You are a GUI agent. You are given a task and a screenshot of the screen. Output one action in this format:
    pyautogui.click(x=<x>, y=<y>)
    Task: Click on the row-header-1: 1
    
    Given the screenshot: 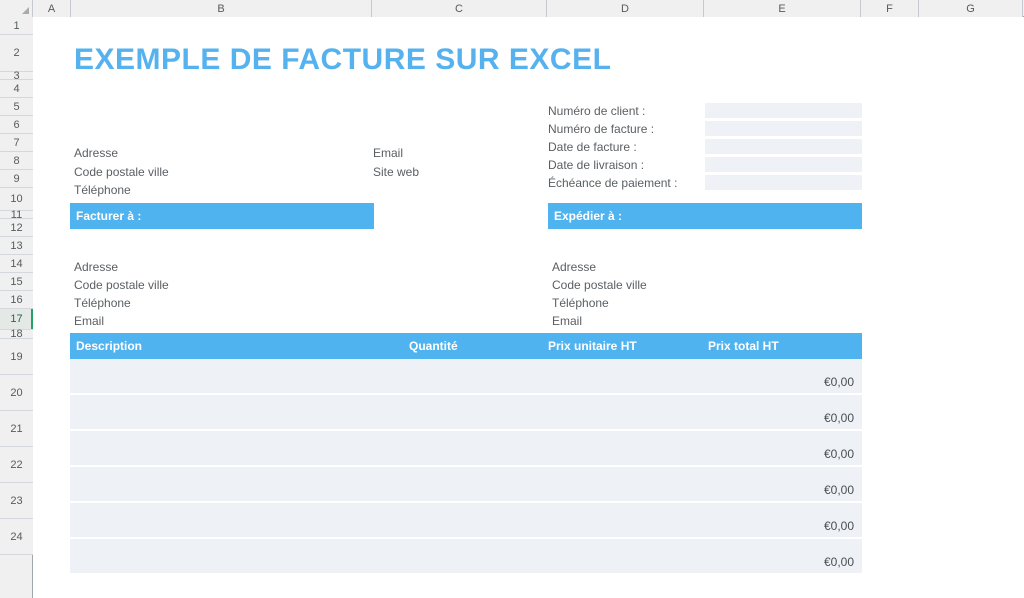 What is the action you would take?
    pyautogui.click(x=16, y=26)
    